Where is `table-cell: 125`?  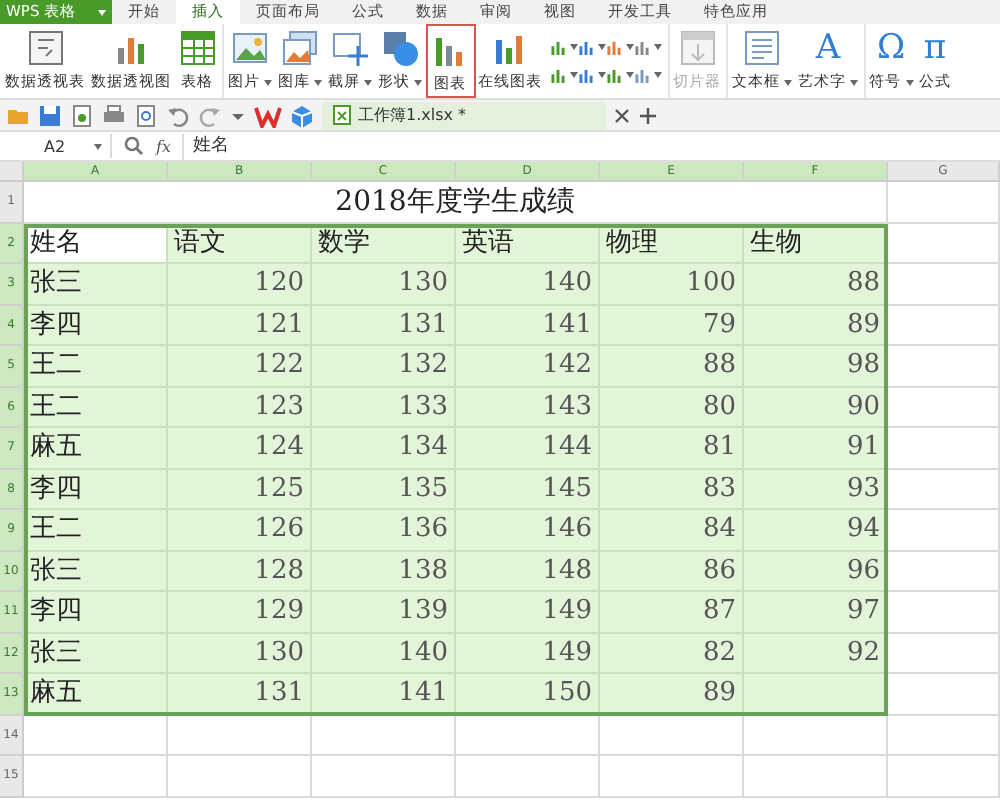 table-cell: 125 is located at coordinates (240, 489).